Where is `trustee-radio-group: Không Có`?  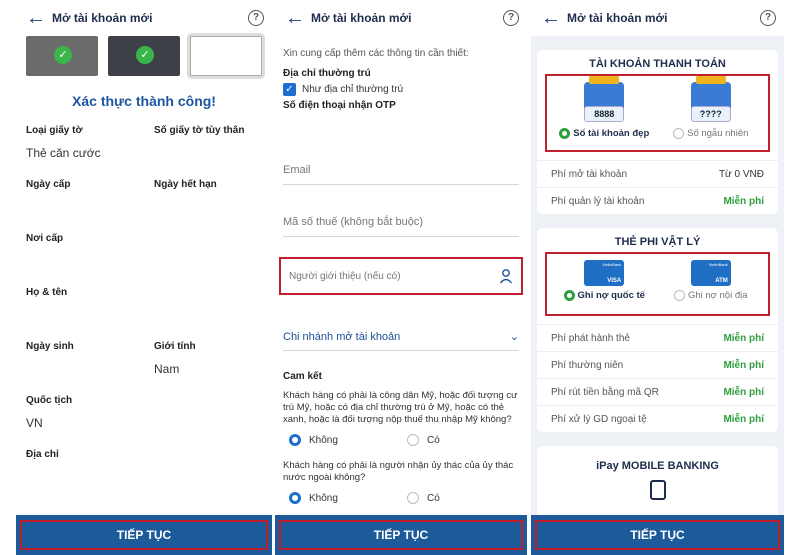 trustee-radio-group: Không Có is located at coordinates (401, 498).